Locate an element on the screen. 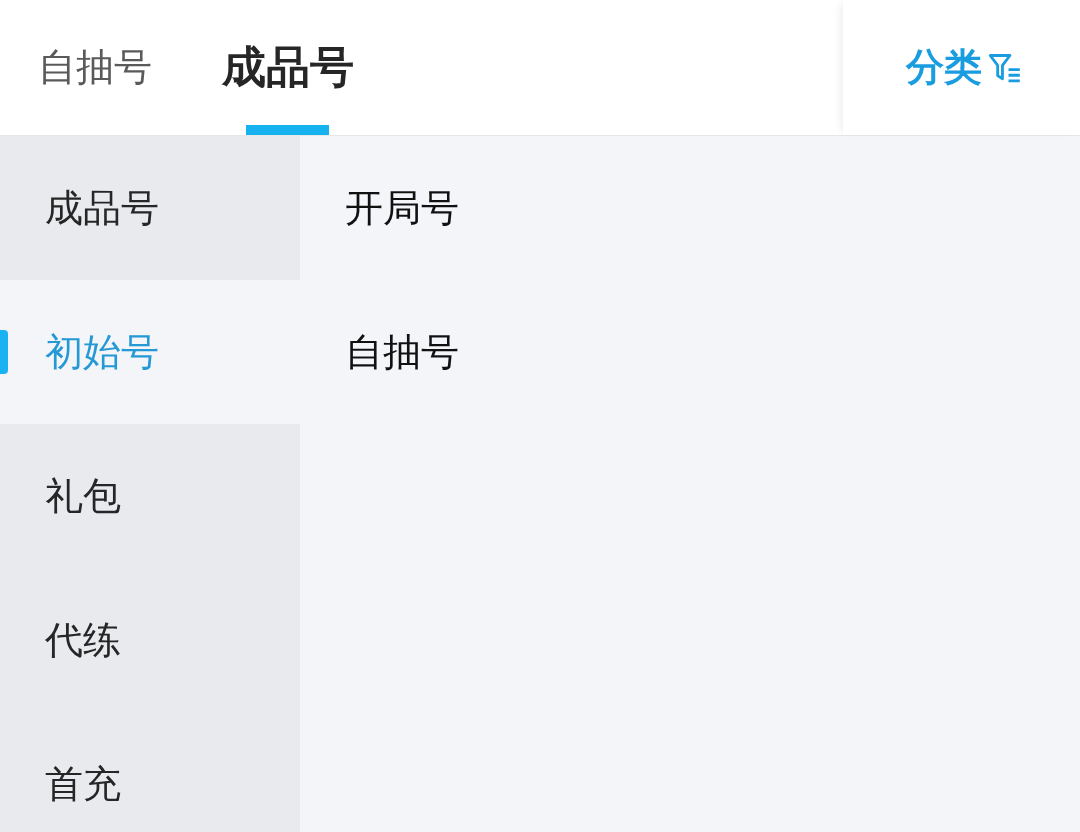  subcategory-item: 开局号 is located at coordinates (379, 208).